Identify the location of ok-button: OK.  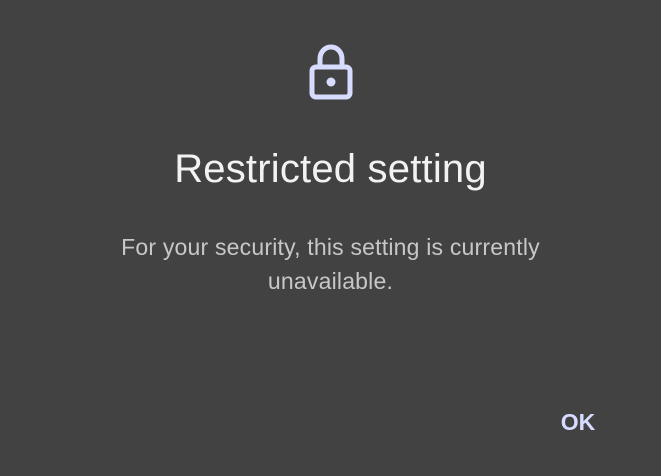
(578, 422).